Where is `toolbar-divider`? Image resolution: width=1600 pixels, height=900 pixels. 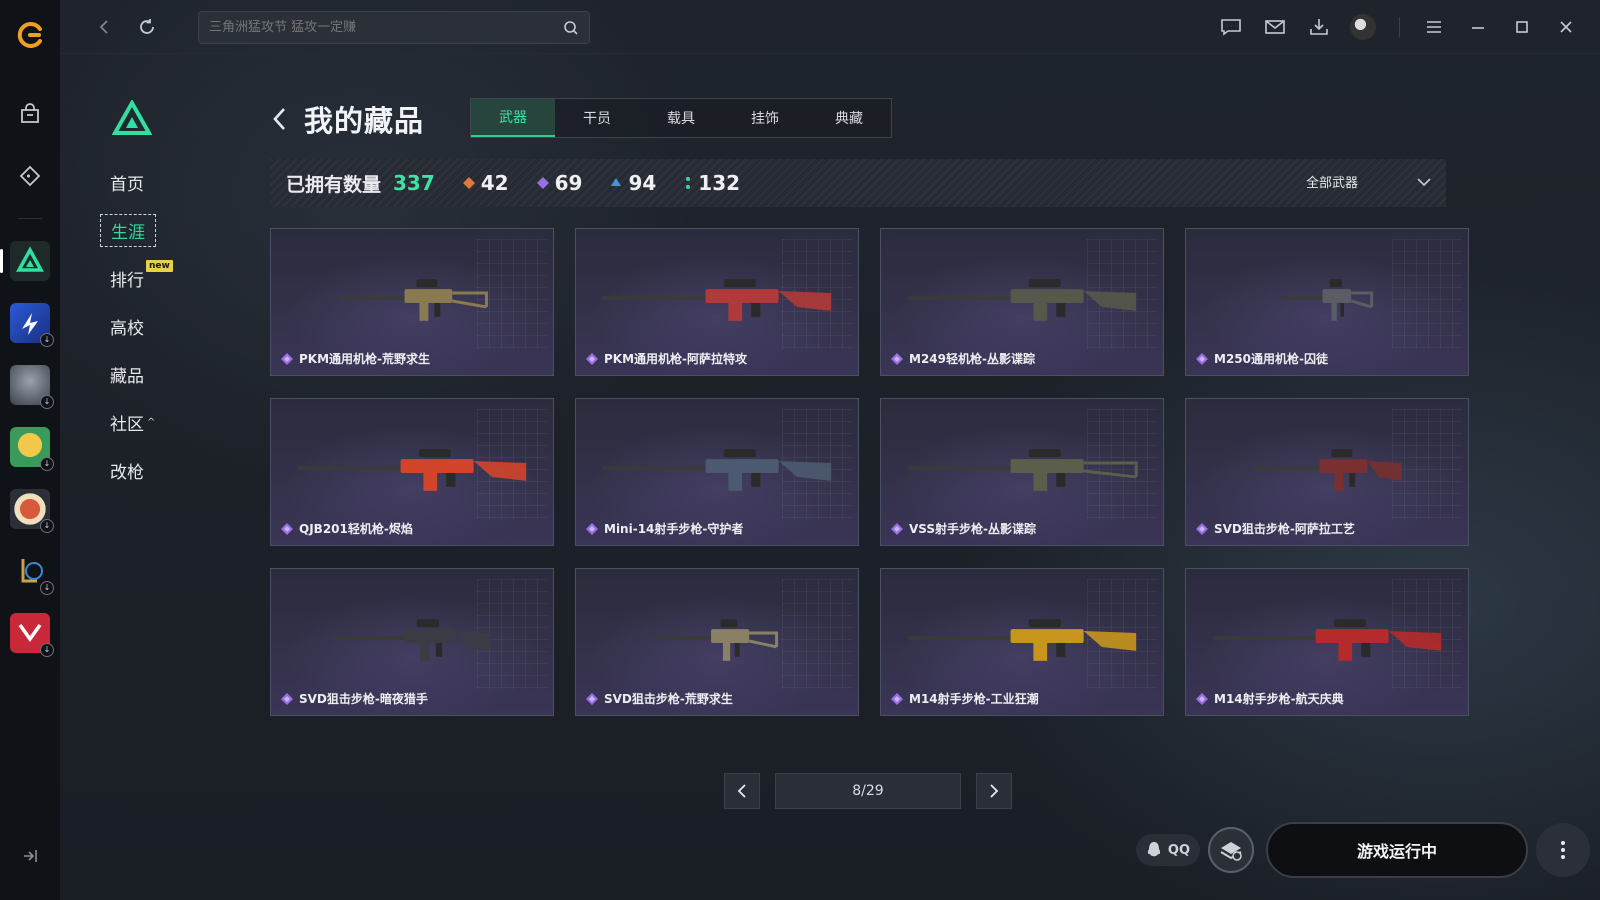 toolbar-divider is located at coordinates (1399, 27).